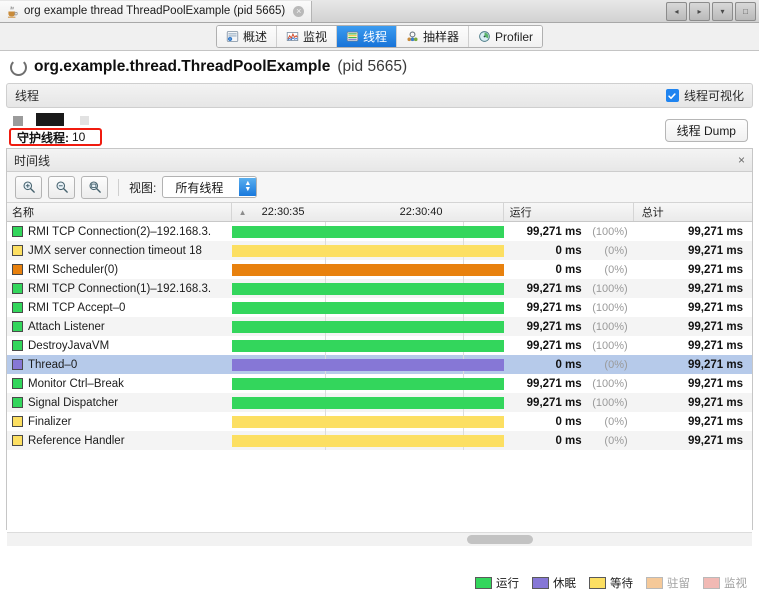 Image resolution: width=759 pixels, height=595 pixels. I want to click on timeline-panel-header: 时间线 ×, so click(379, 160).